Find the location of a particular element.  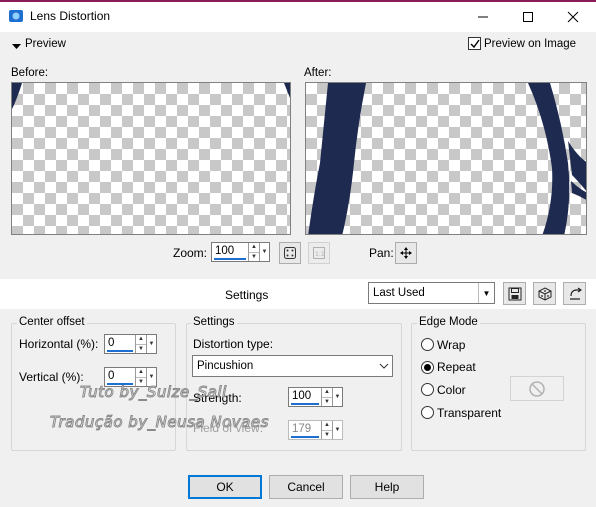

zoom-label: Zoom: is located at coordinates (190, 253).